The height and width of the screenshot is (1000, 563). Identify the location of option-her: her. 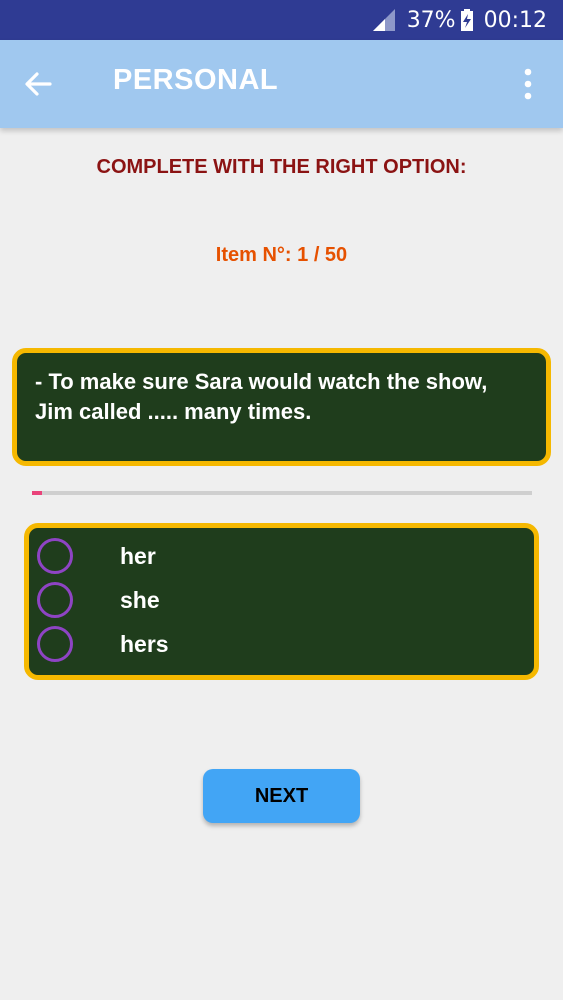
(277, 556).